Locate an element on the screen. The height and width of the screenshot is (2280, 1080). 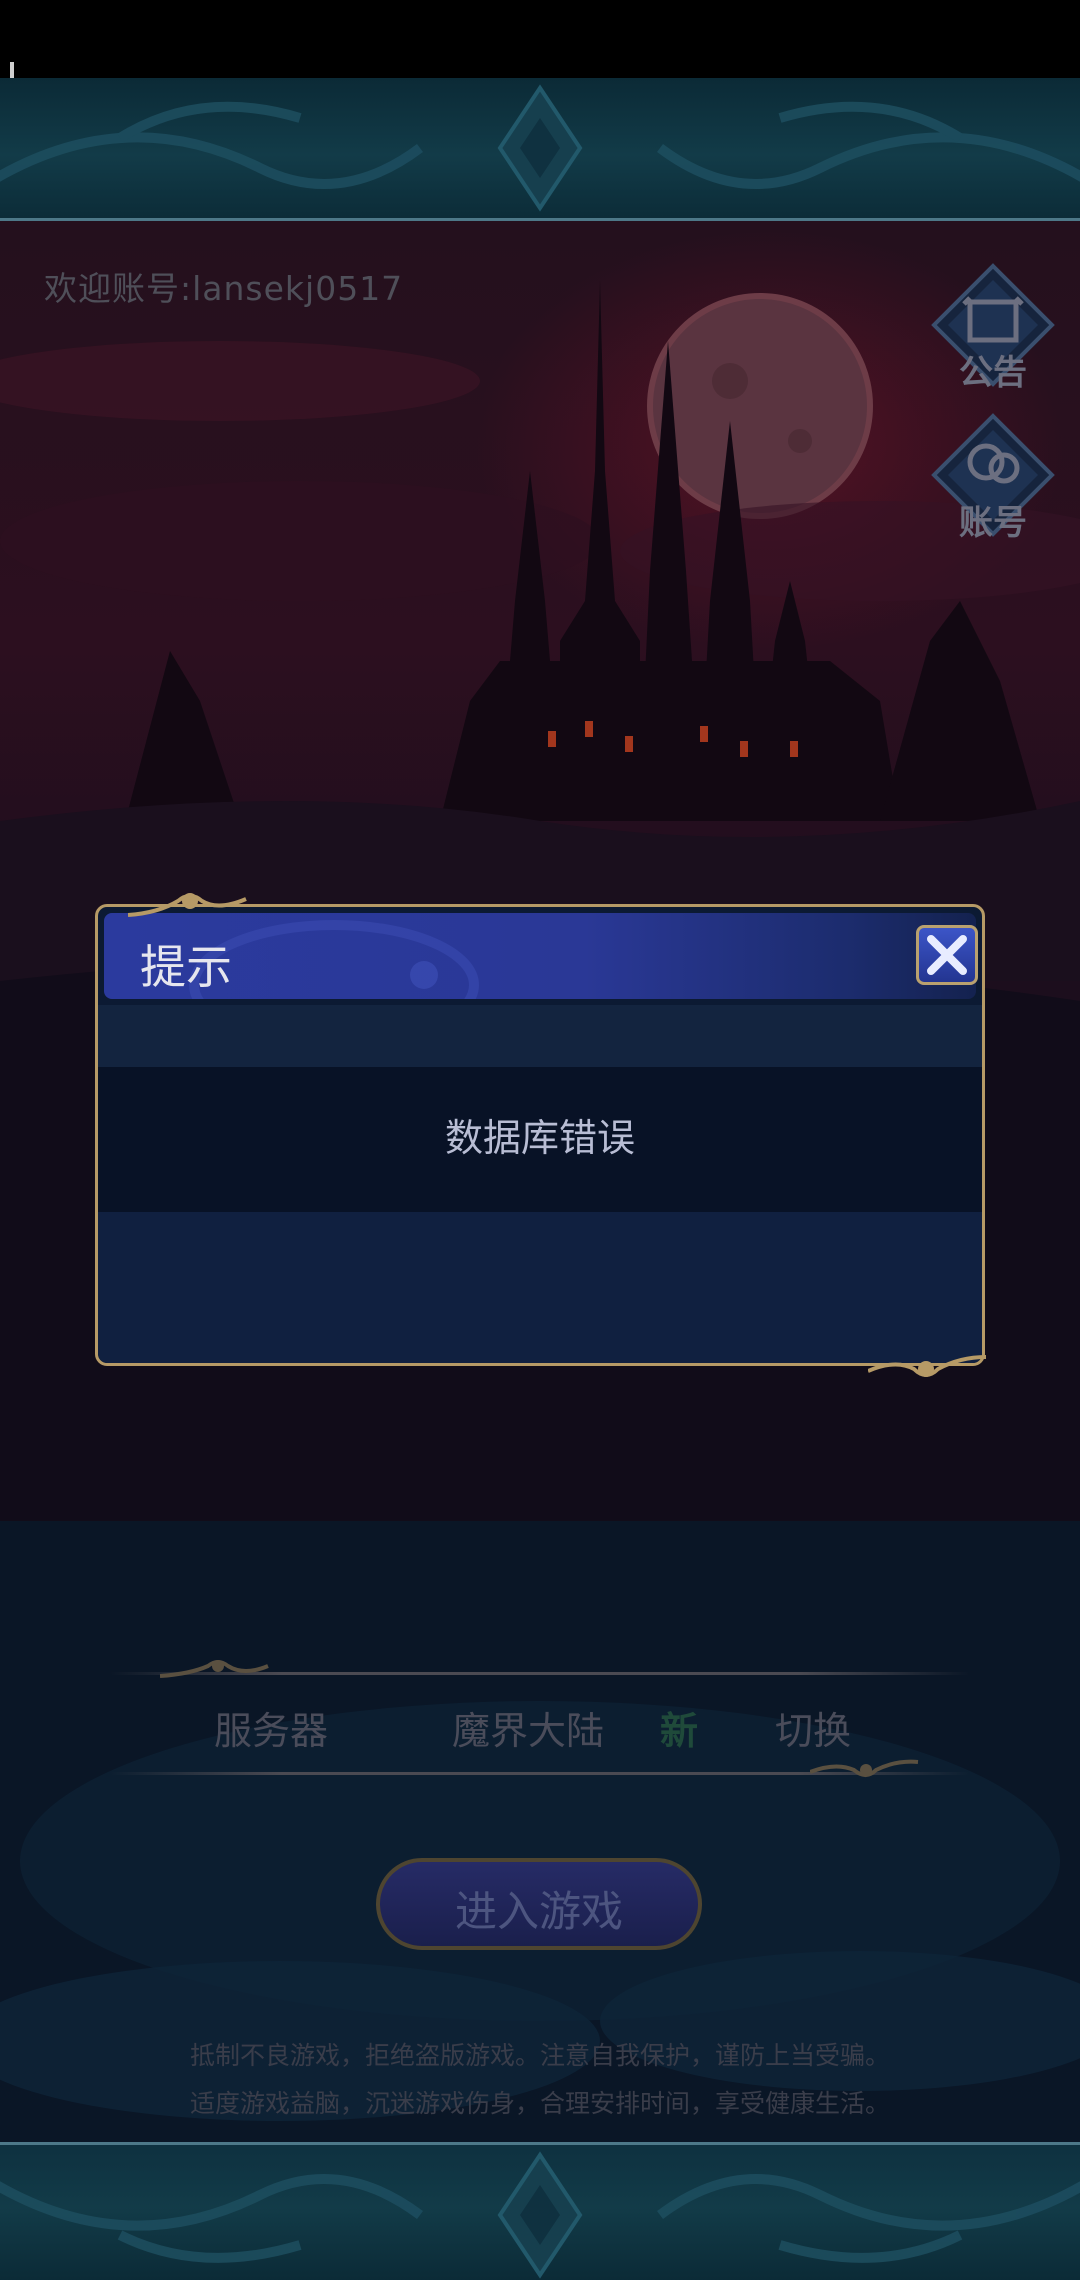
enter-game-button: 进入游戏 is located at coordinates (539, 1904).